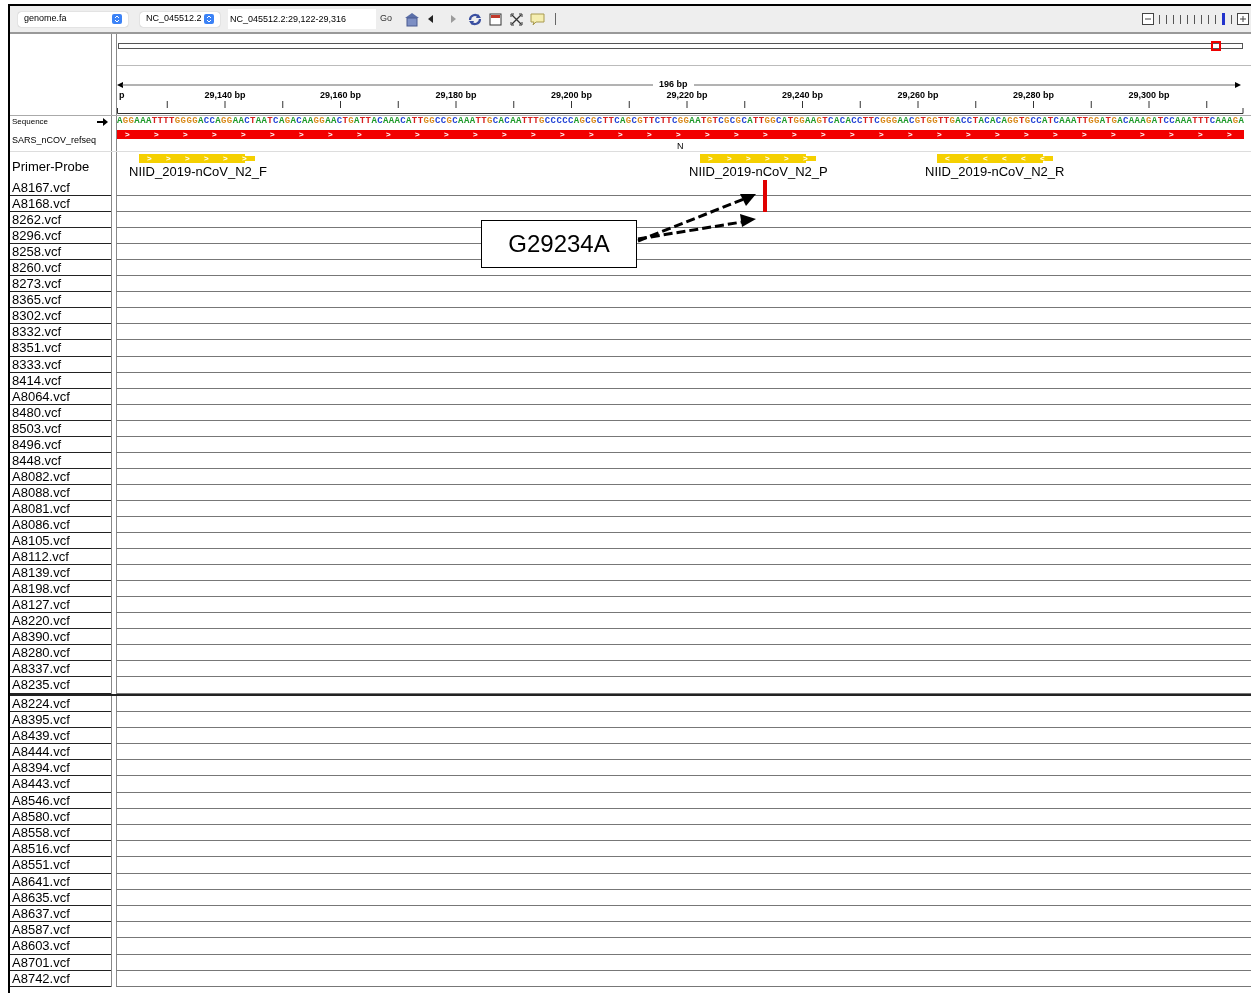  I want to click on track-name: A8587.vcf, so click(60, 930).